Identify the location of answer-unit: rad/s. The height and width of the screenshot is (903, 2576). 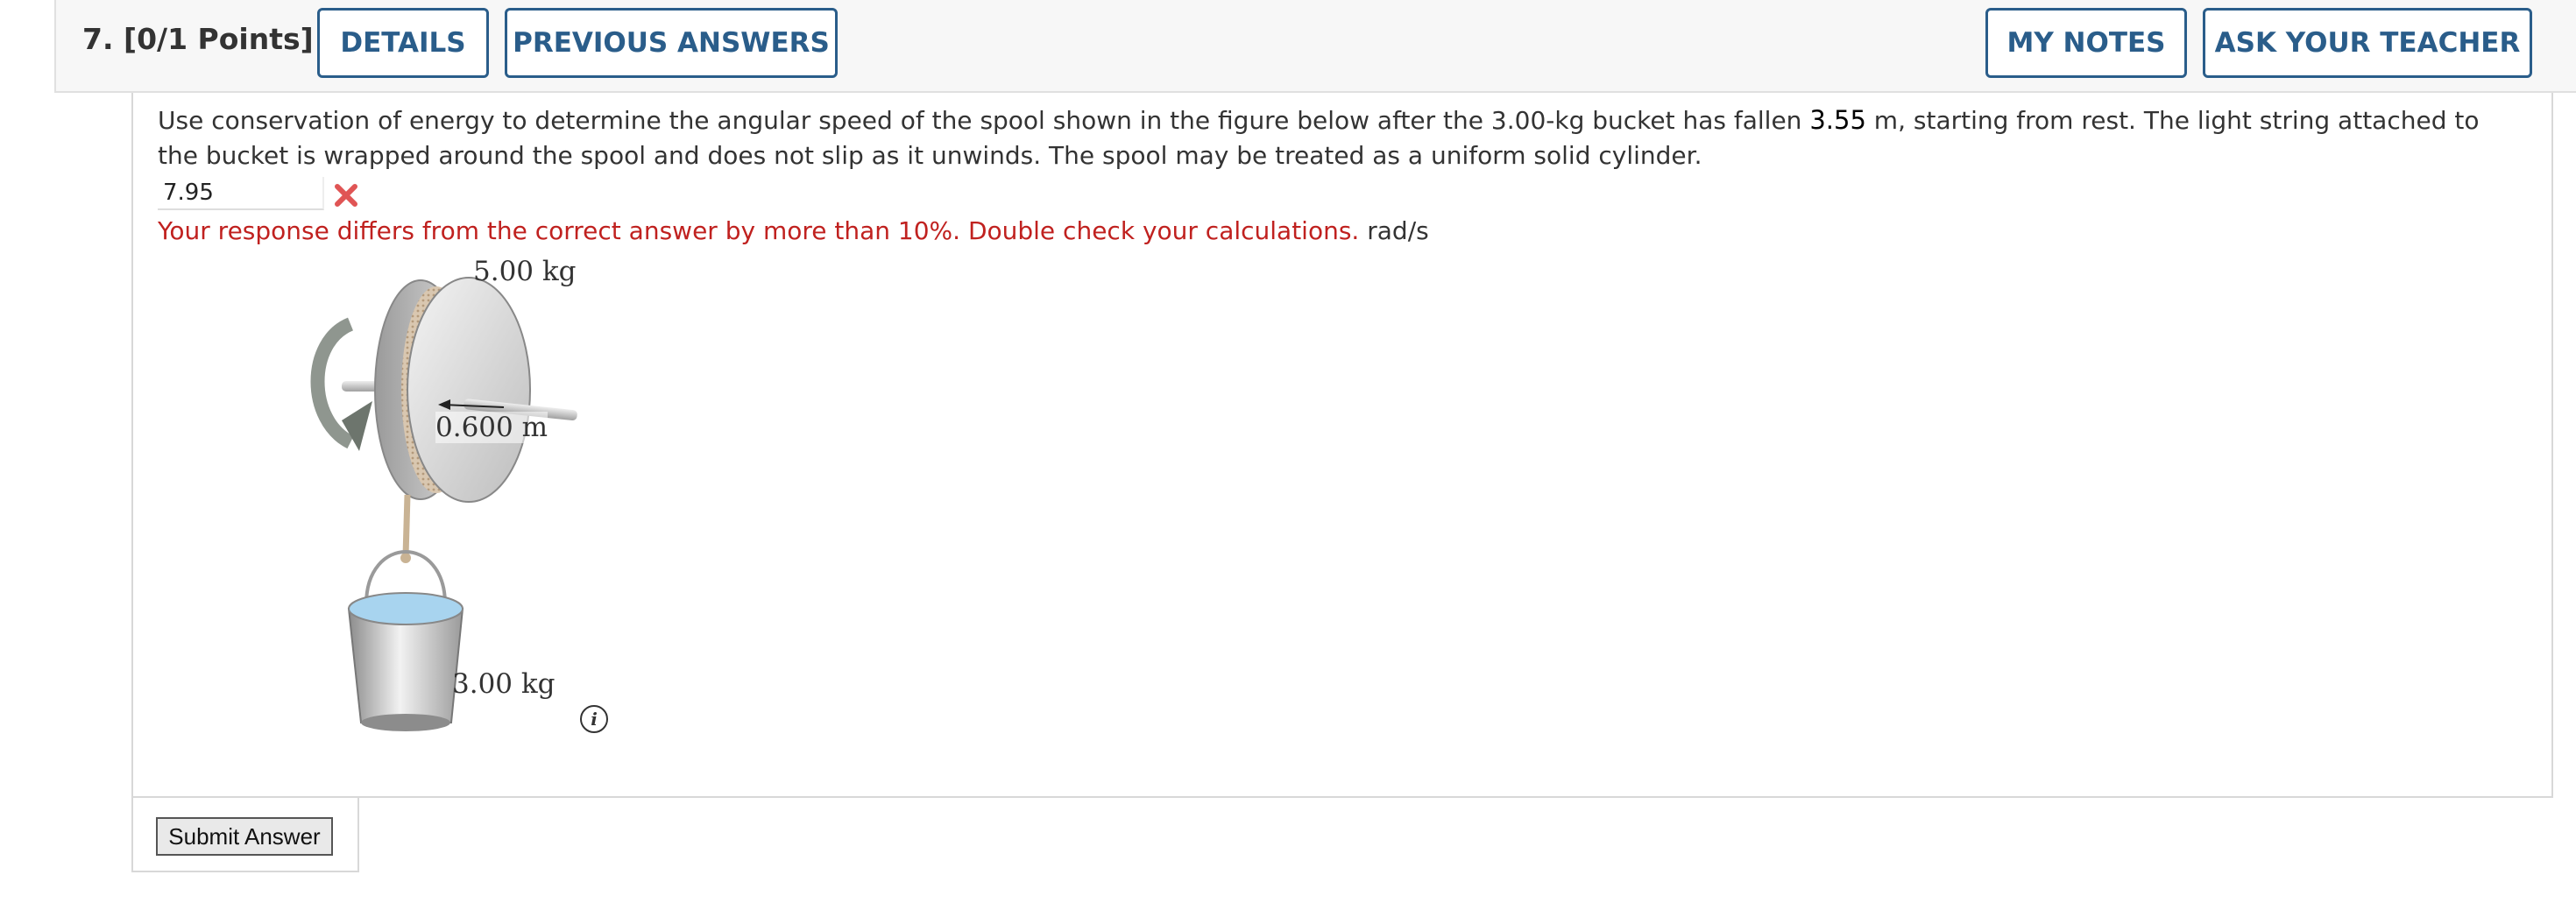
(1398, 231).